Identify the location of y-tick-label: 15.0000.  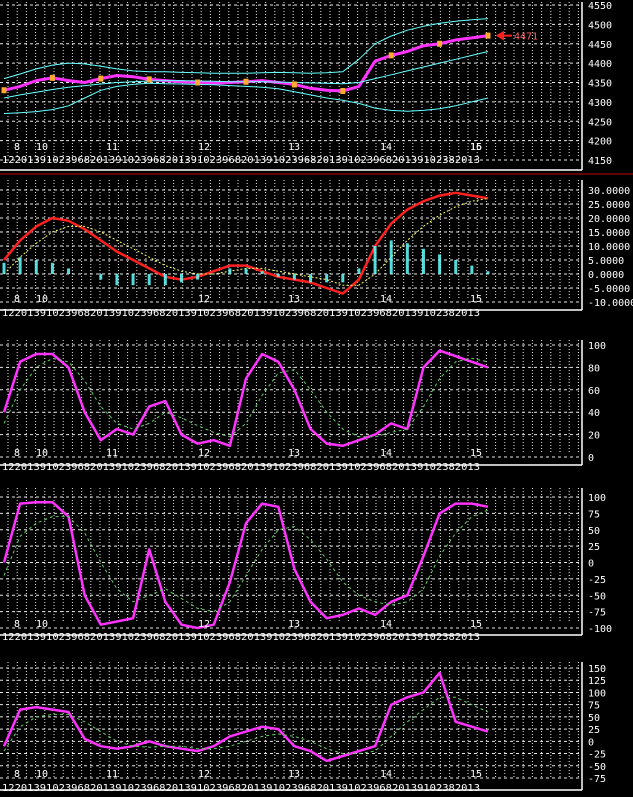
(609, 233).